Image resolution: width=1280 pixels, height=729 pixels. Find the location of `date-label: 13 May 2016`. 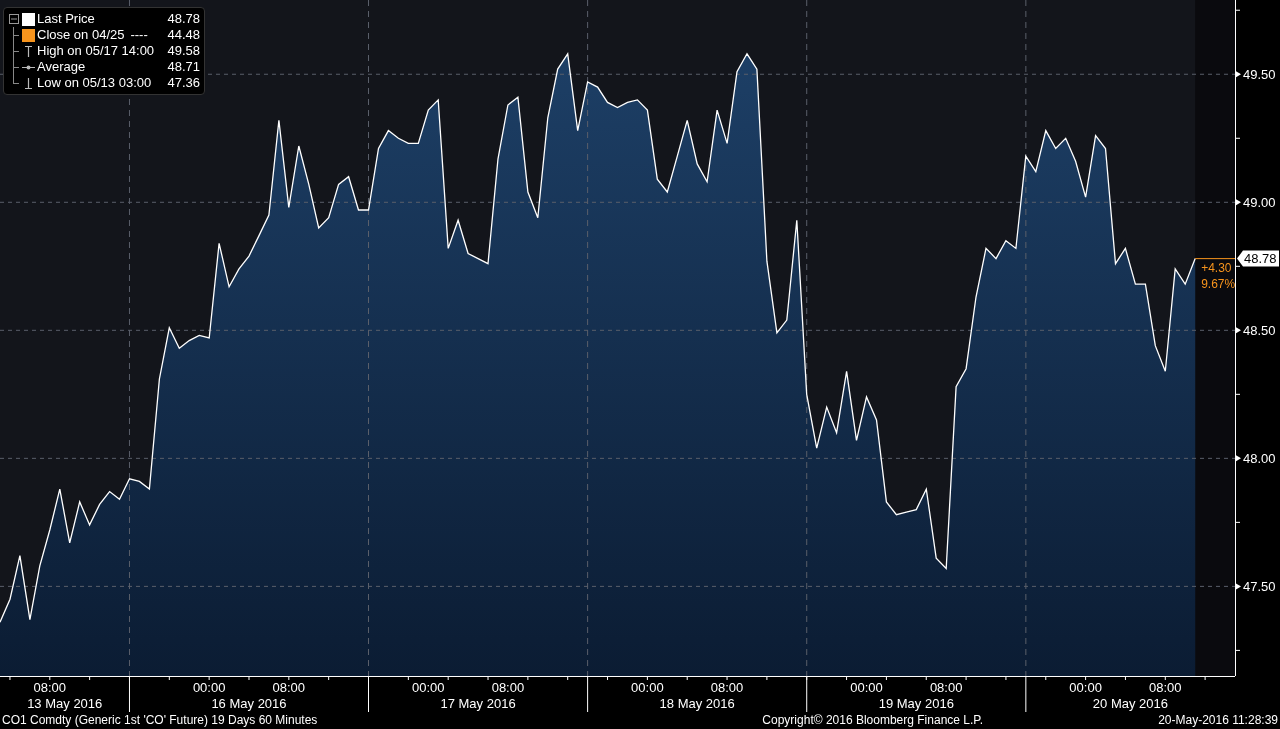

date-label: 13 May 2016 is located at coordinates (65, 703).